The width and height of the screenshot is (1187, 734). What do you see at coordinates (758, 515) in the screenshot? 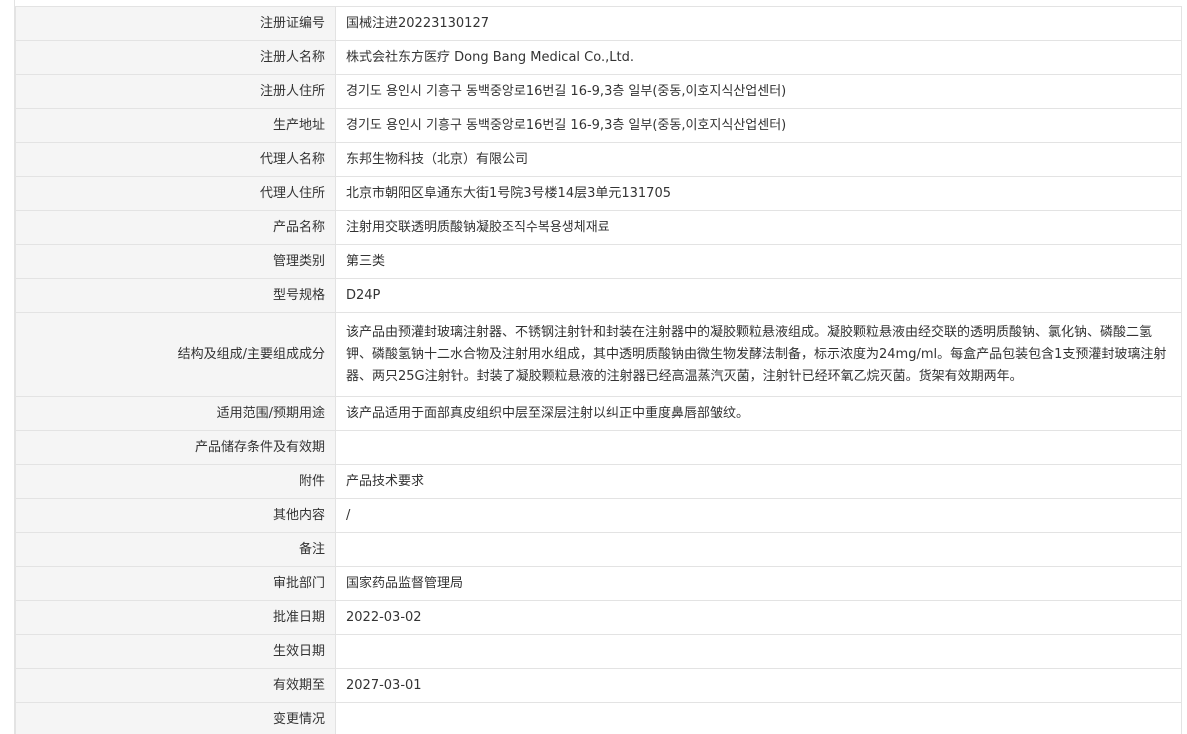
I see `value-other-content: /` at bounding box center [758, 515].